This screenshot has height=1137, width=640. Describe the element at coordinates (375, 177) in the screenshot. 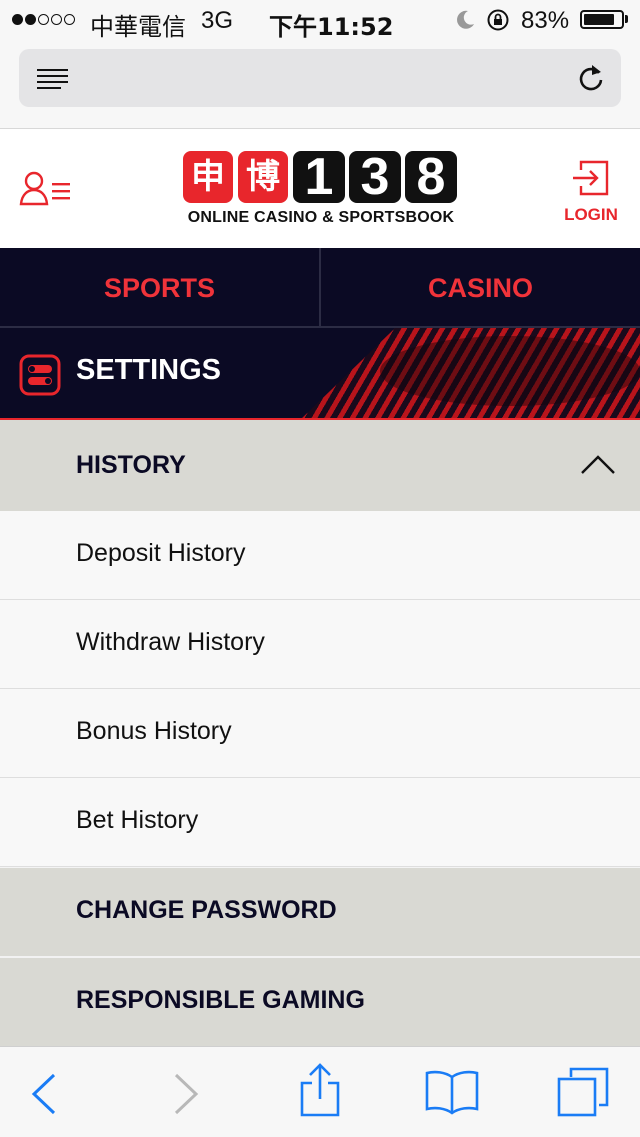

I see `logo-digit: 3` at that location.